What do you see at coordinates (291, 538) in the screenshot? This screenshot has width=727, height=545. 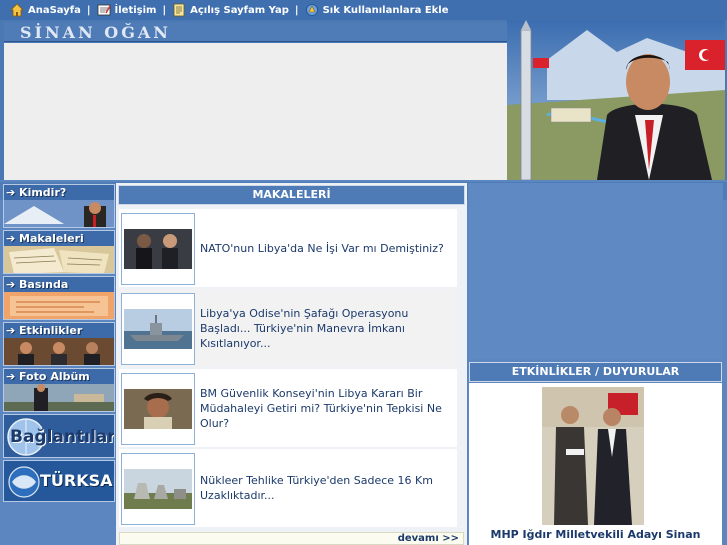 I see `more-articles-link: devamı >>` at bounding box center [291, 538].